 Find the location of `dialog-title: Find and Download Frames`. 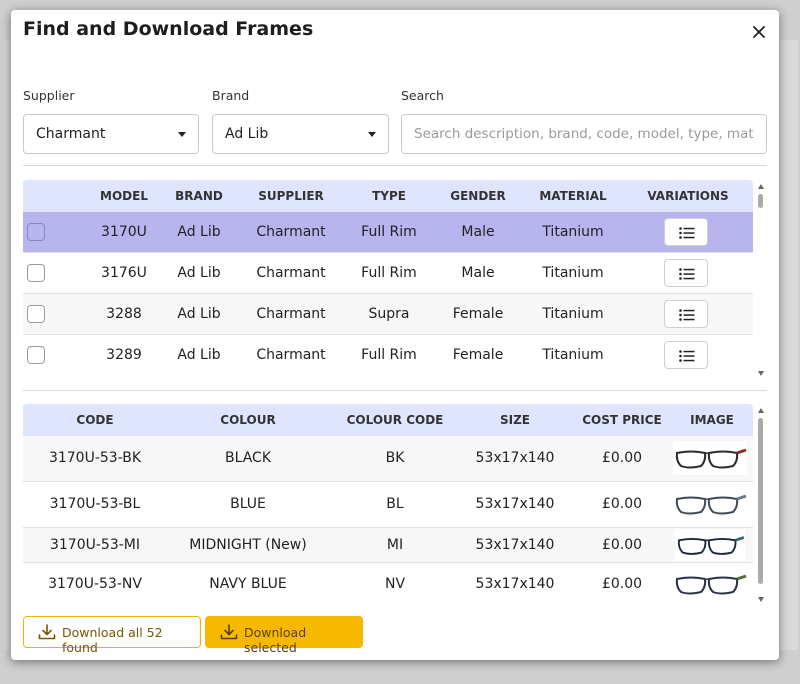

dialog-title: Find and Download Frames is located at coordinates (168, 29).